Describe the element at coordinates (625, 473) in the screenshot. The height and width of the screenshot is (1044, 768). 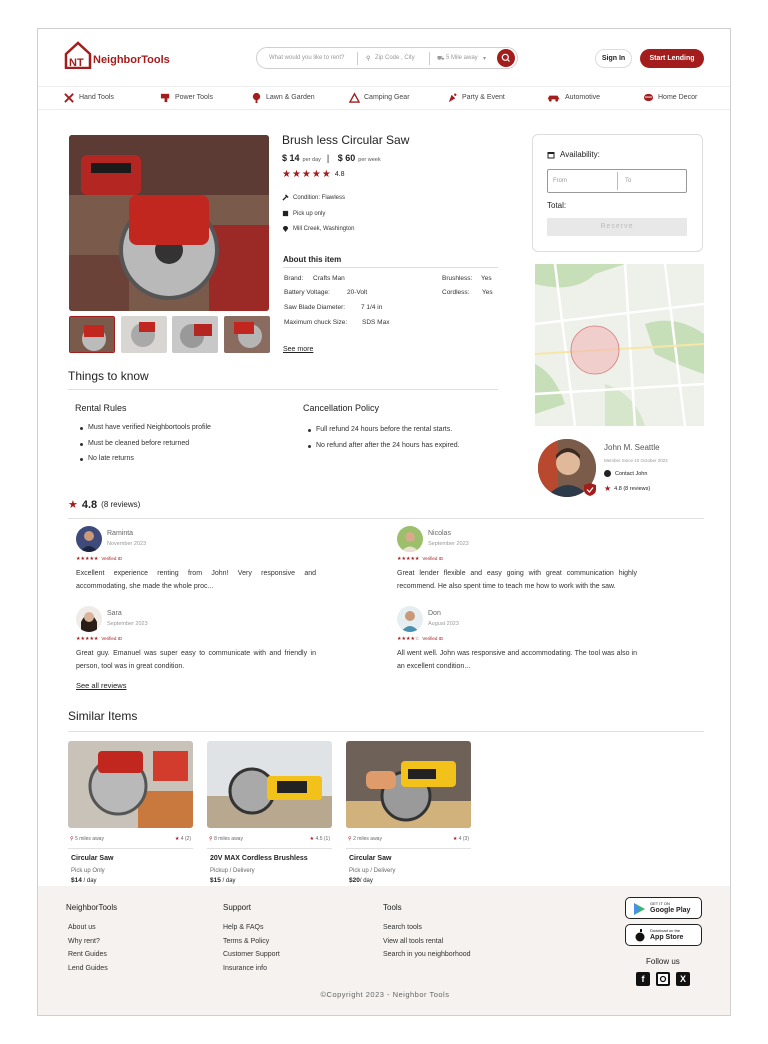
I see `contact-owner-link: Contact John` at that location.